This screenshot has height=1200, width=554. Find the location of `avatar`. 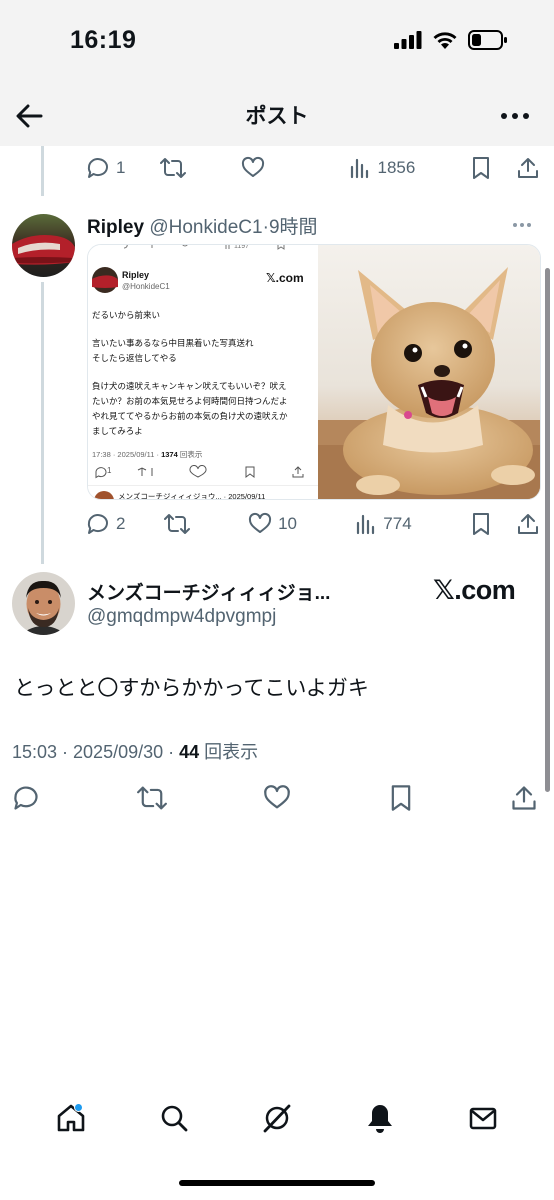

avatar is located at coordinates (43, 245).